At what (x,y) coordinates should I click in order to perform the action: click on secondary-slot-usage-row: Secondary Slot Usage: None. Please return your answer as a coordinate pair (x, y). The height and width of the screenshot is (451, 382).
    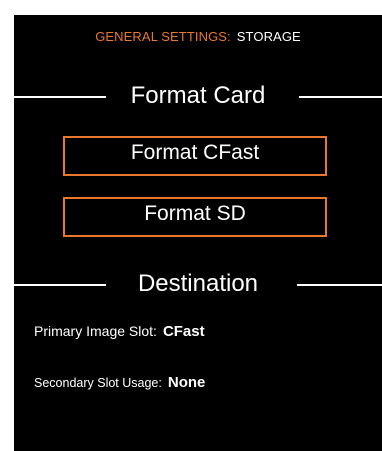
    Looking at the image, I should click on (119, 383).